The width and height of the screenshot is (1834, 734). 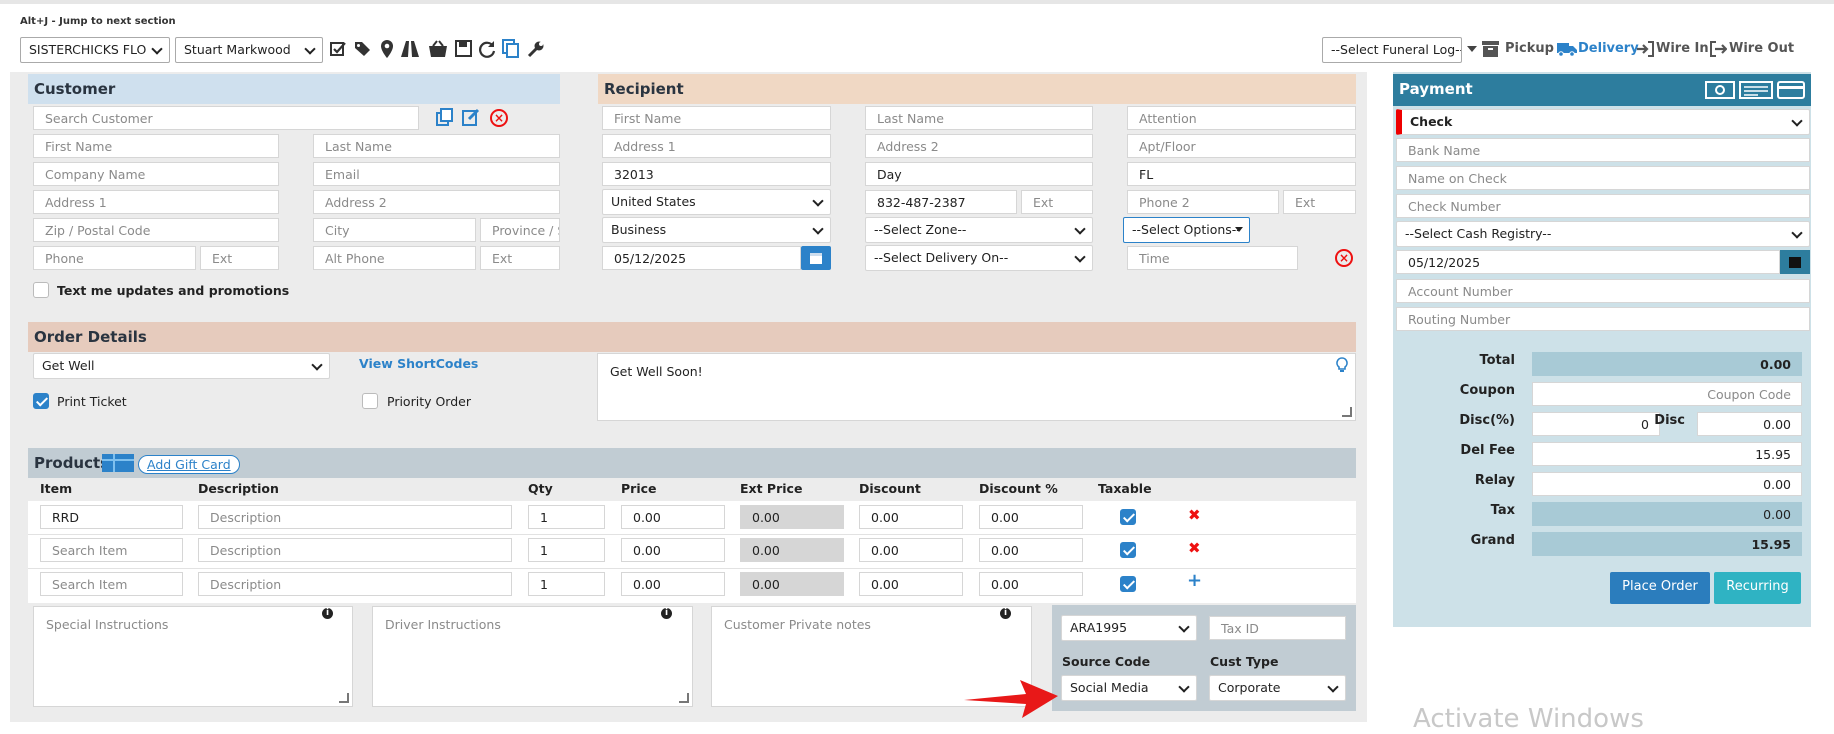 What do you see at coordinates (1129, 688) in the screenshot?
I see `source-code-select: Social Media` at bounding box center [1129, 688].